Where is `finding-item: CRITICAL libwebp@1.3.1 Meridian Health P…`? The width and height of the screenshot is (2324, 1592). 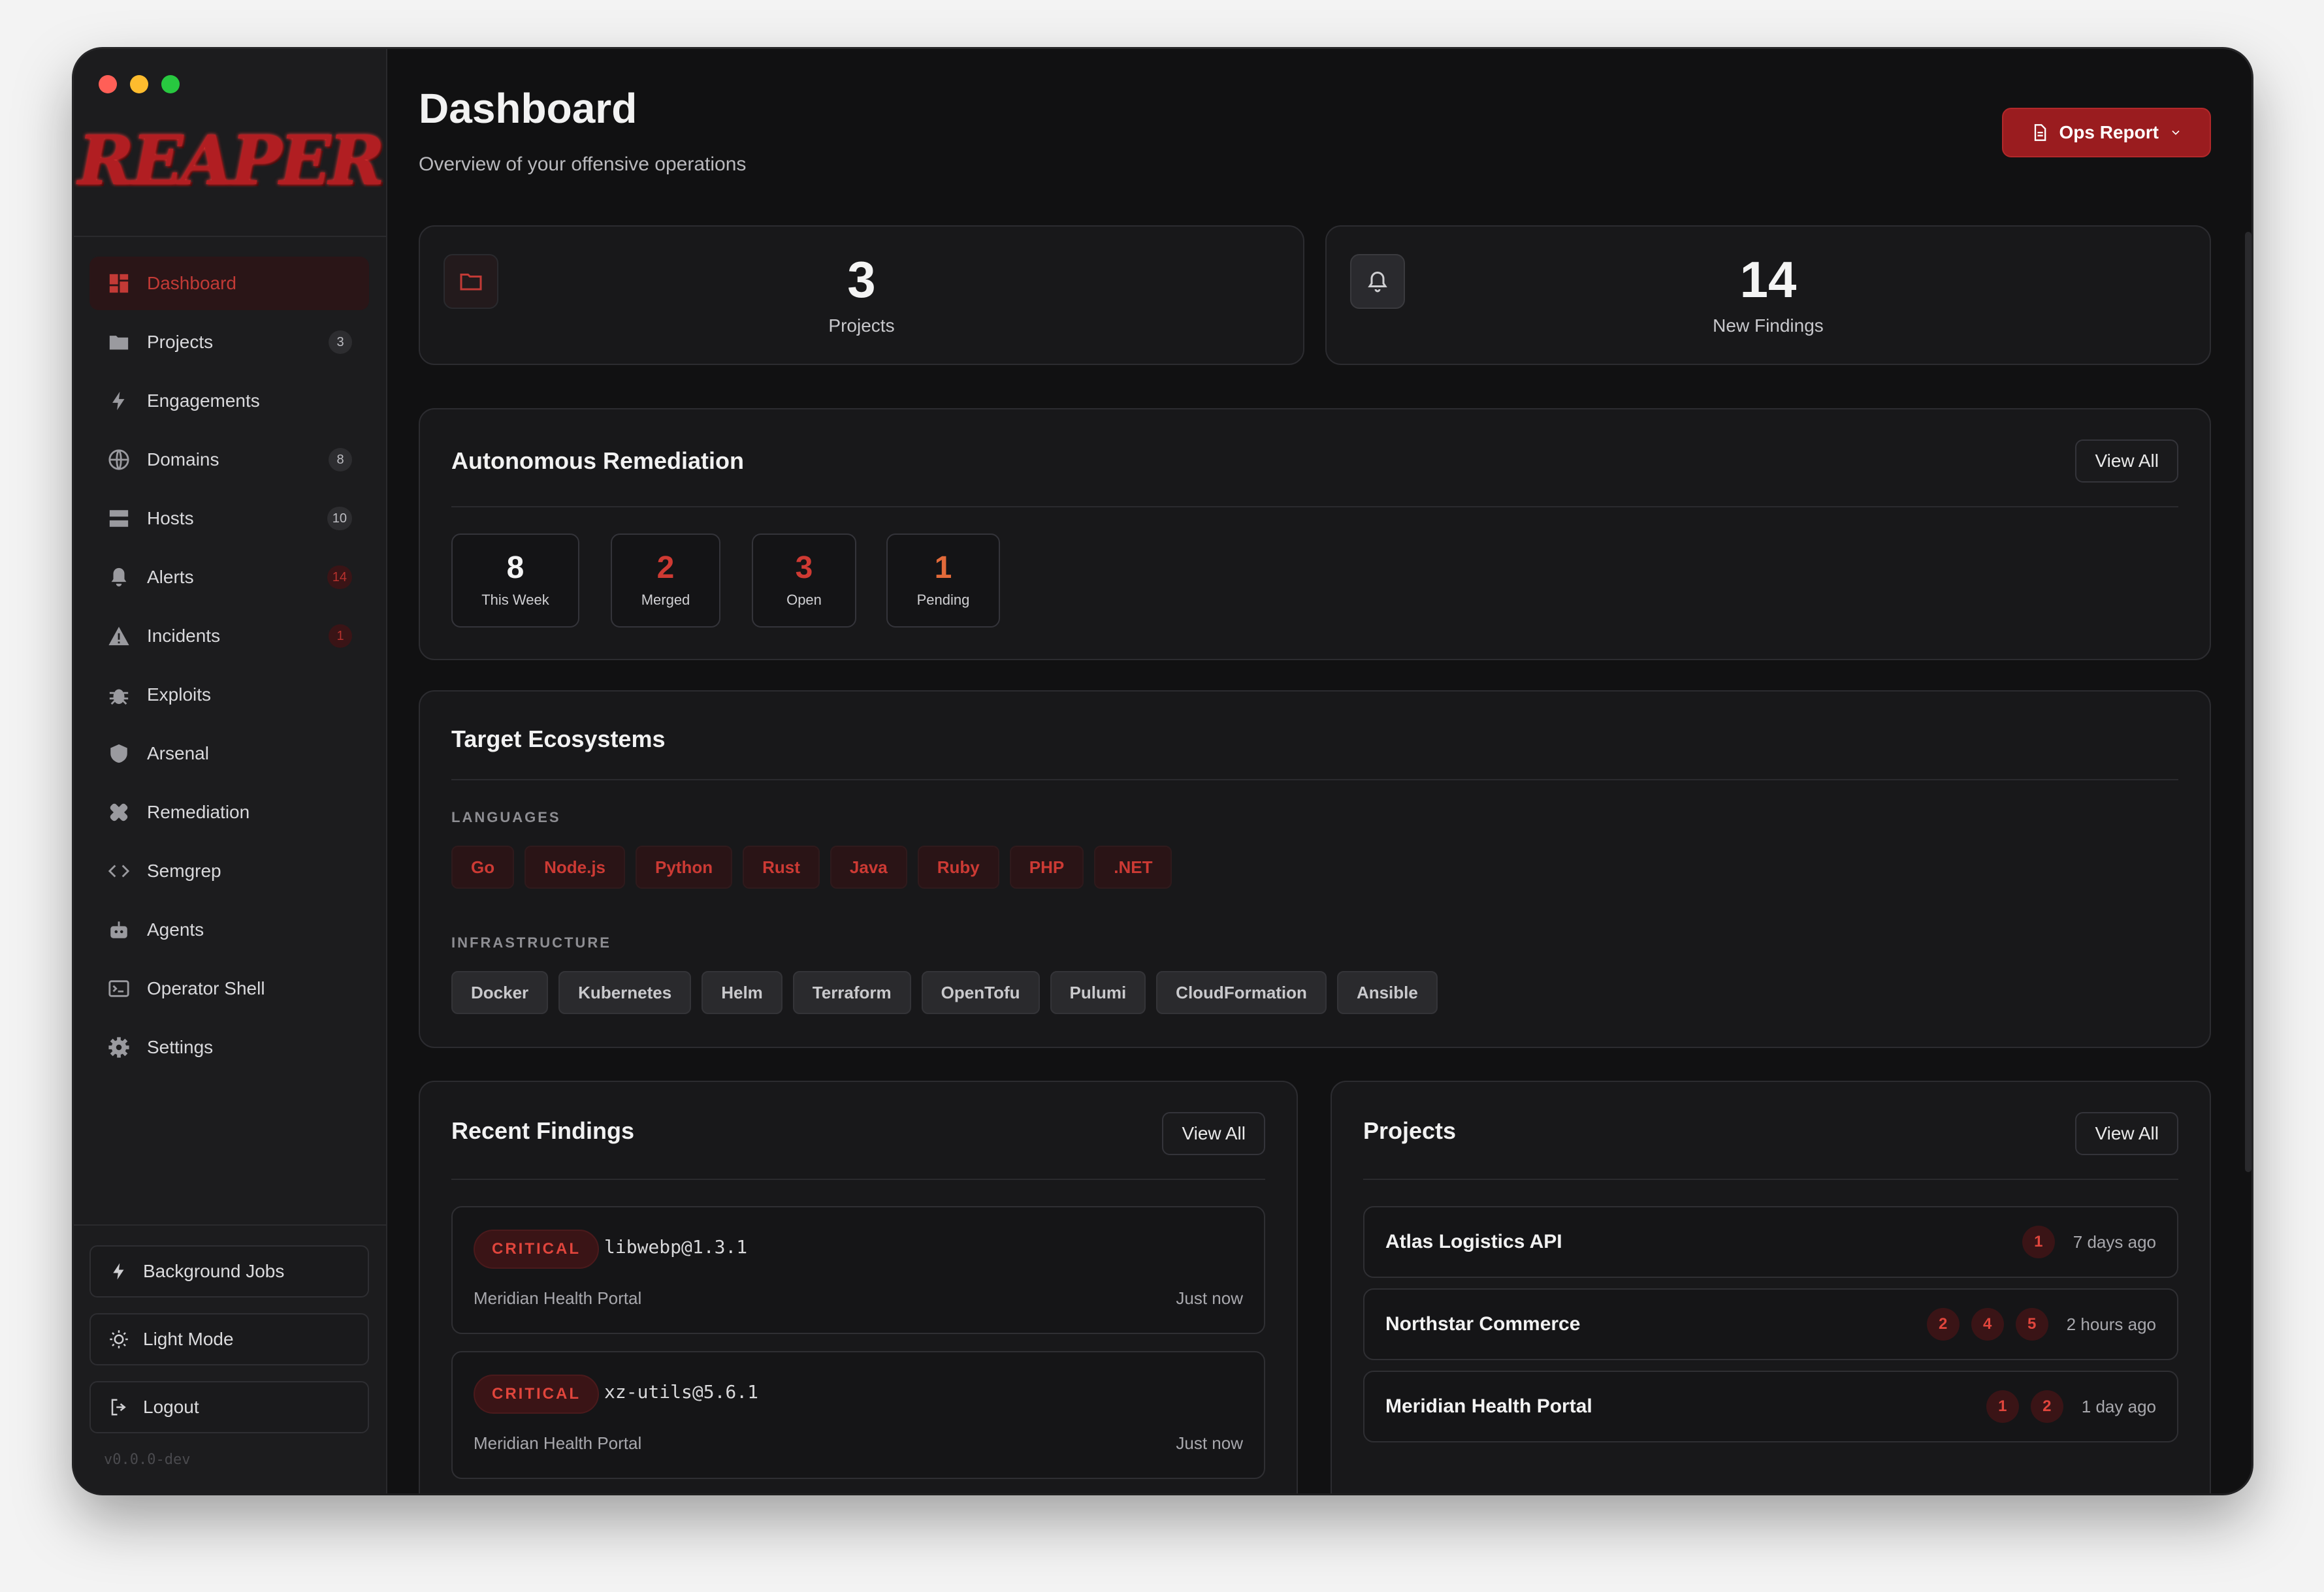
finding-item: CRITICAL libwebp@1.3.1 Meridian Health P… is located at coordinates (858, 1270).